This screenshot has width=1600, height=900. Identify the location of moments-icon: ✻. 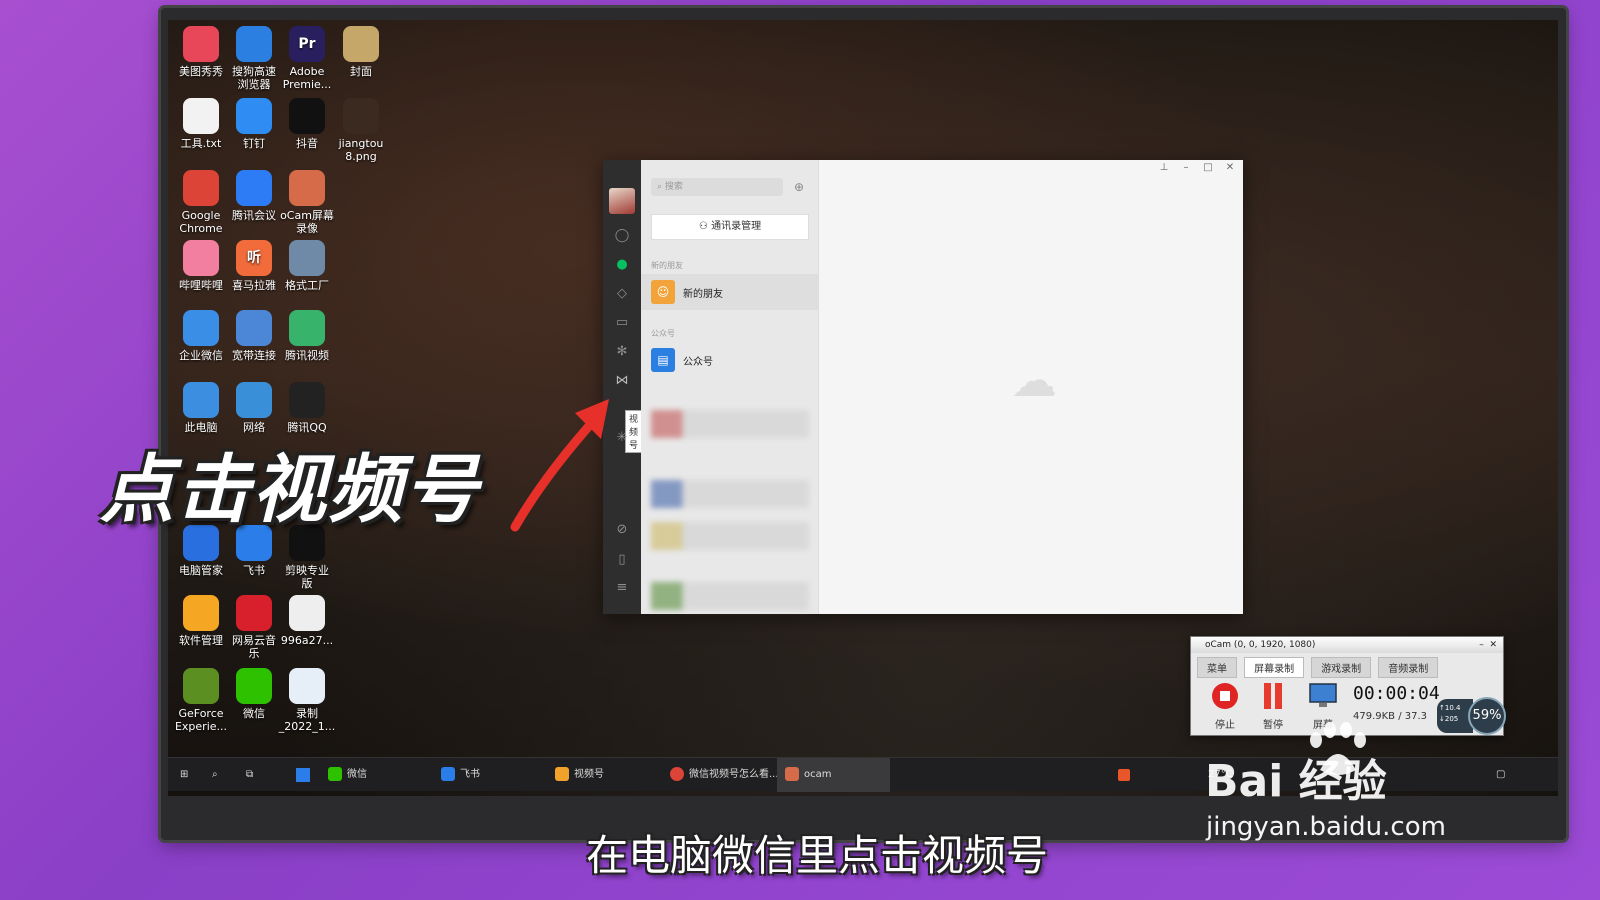
(622, 352).